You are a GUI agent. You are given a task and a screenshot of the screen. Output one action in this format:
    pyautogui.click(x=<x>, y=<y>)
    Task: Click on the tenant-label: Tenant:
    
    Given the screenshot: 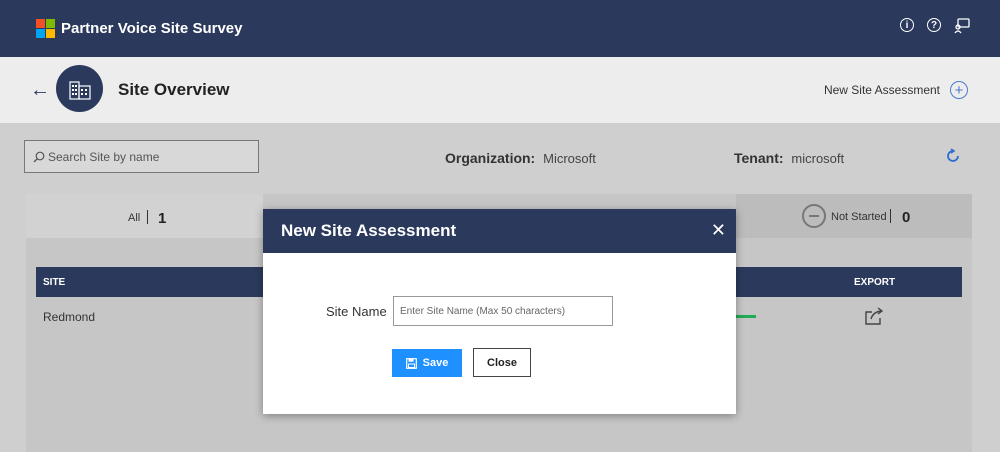 What is the action you would take?
    pyautogui.click(x=759, y=158)
    